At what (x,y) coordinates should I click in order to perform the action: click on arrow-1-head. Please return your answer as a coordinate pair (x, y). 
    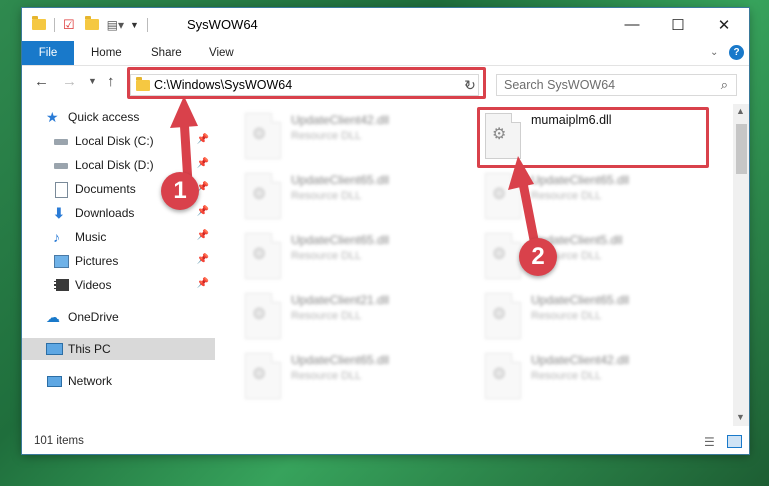
    Looking at the image, I should click on (184, 112).